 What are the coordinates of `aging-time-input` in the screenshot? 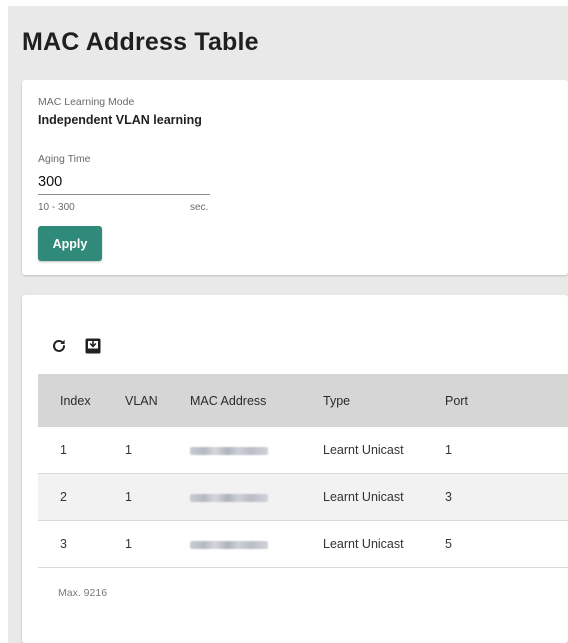 It's located at (124, 182).